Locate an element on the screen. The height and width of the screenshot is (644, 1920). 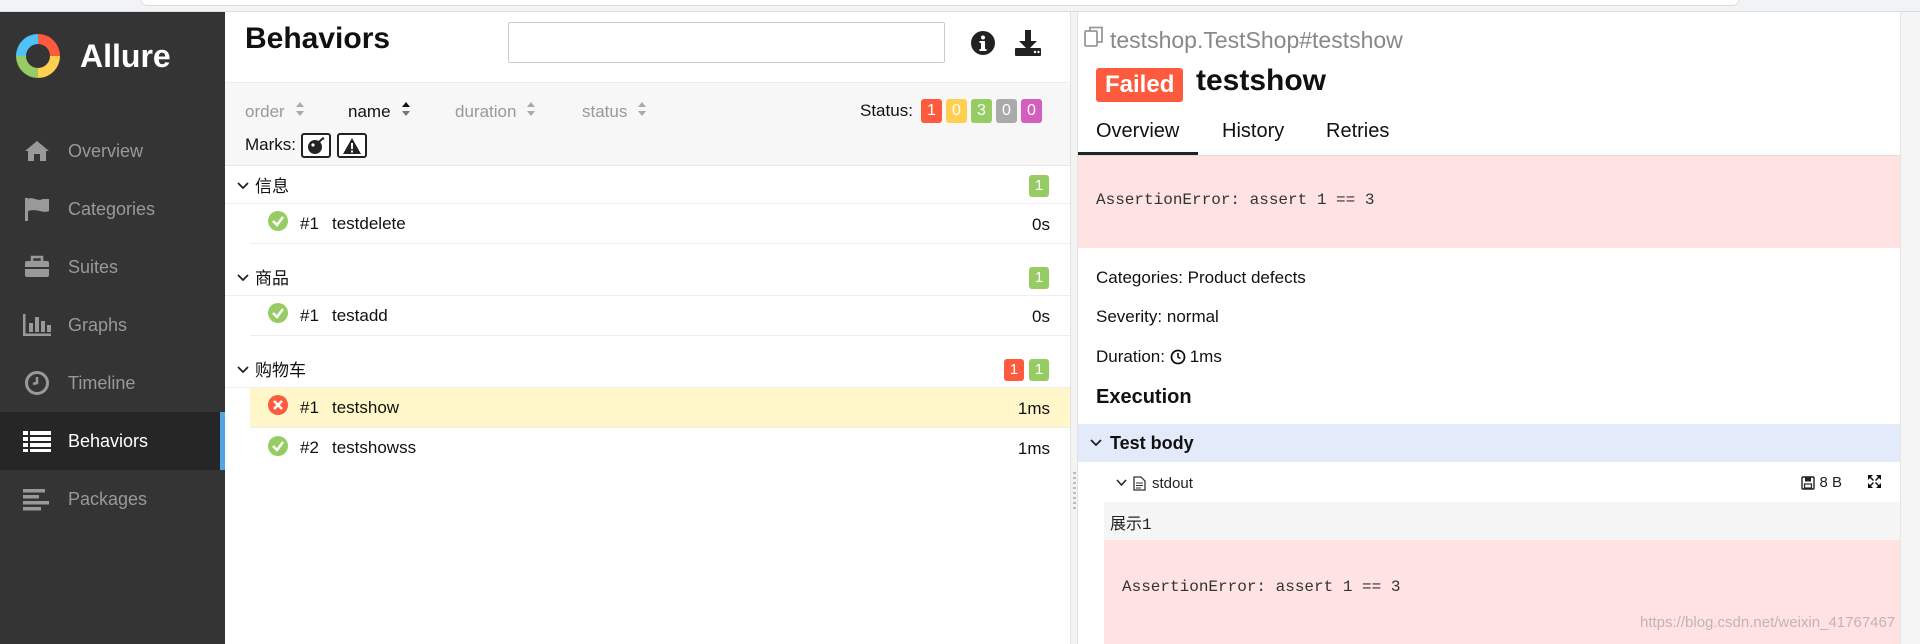
sort-name: name is located at coordinates (379, 111).